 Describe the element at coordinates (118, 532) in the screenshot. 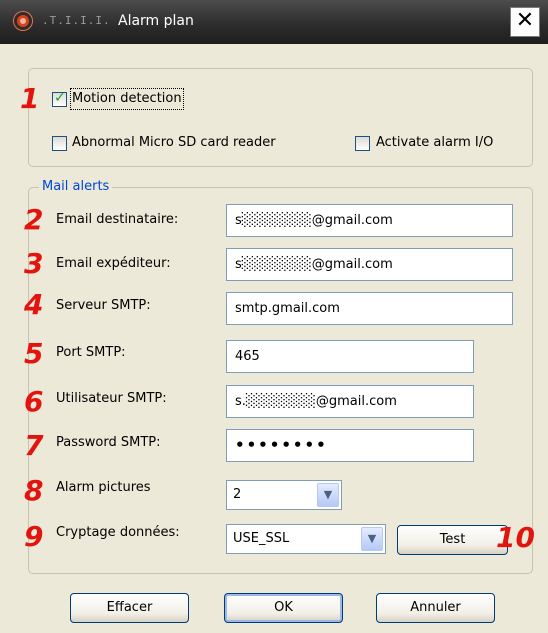

I see `encryption-label: Cryptage données:` at that location.